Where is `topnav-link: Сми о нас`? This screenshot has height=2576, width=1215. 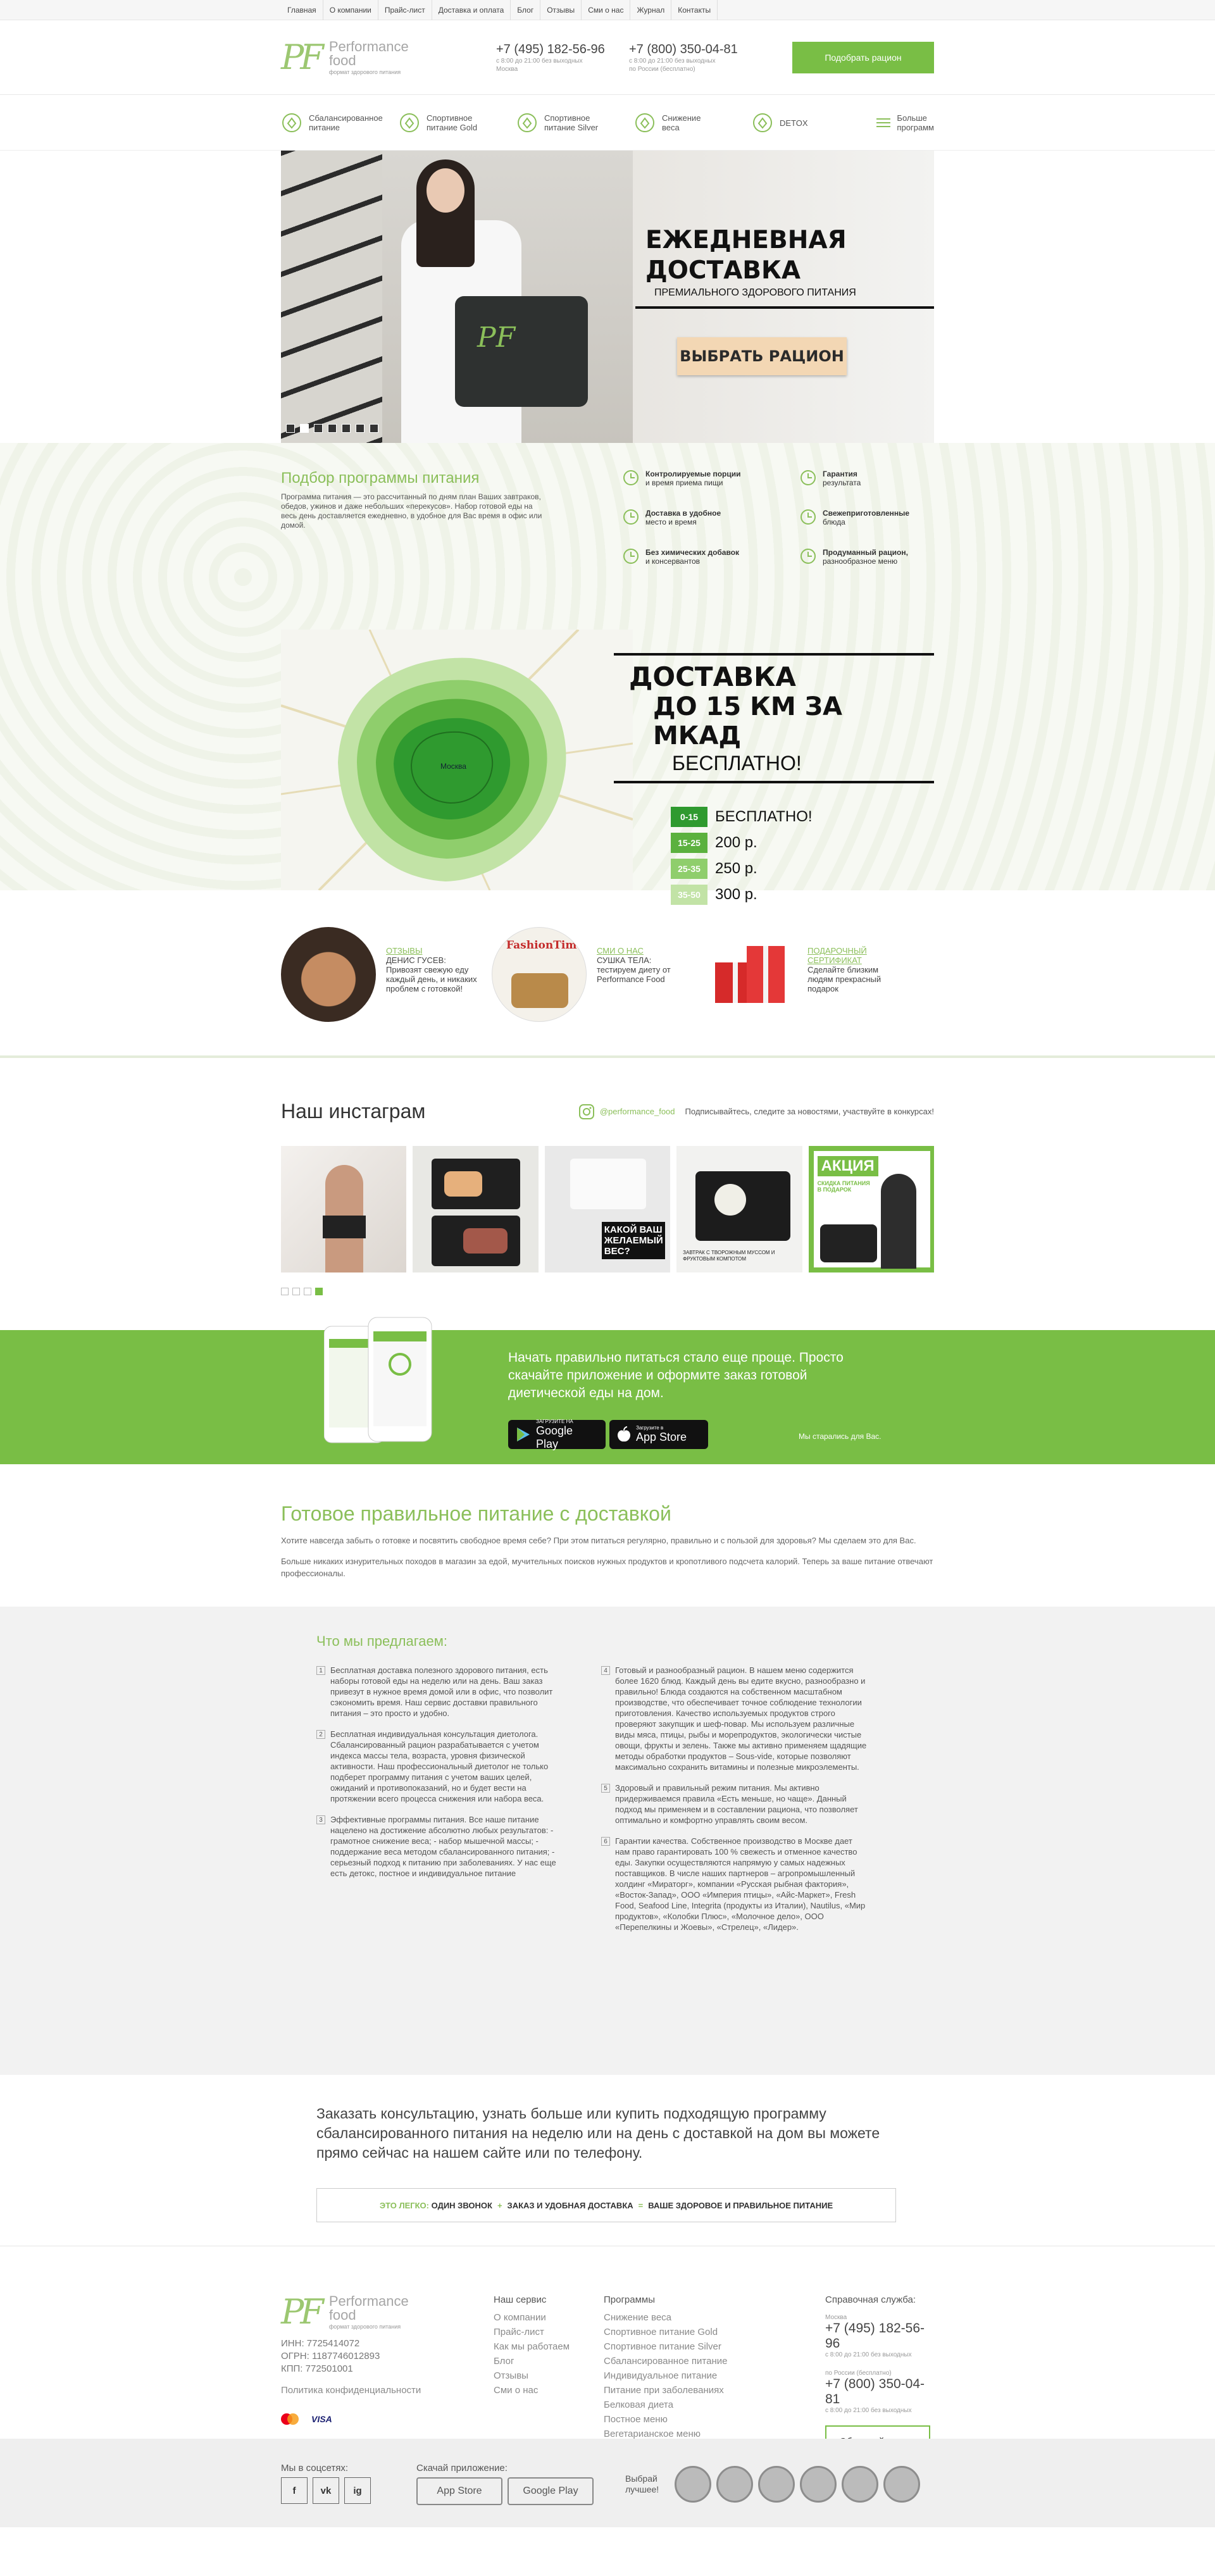 topnav-link: Сми о нас is located at coordinates (606, 10).